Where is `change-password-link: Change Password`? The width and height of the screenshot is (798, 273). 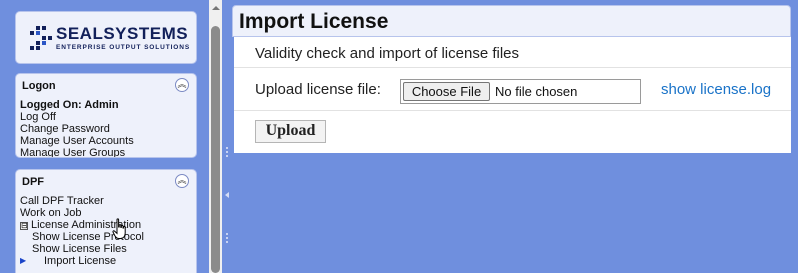 change-password-link: Change Password is located at coordinates (107, 129).